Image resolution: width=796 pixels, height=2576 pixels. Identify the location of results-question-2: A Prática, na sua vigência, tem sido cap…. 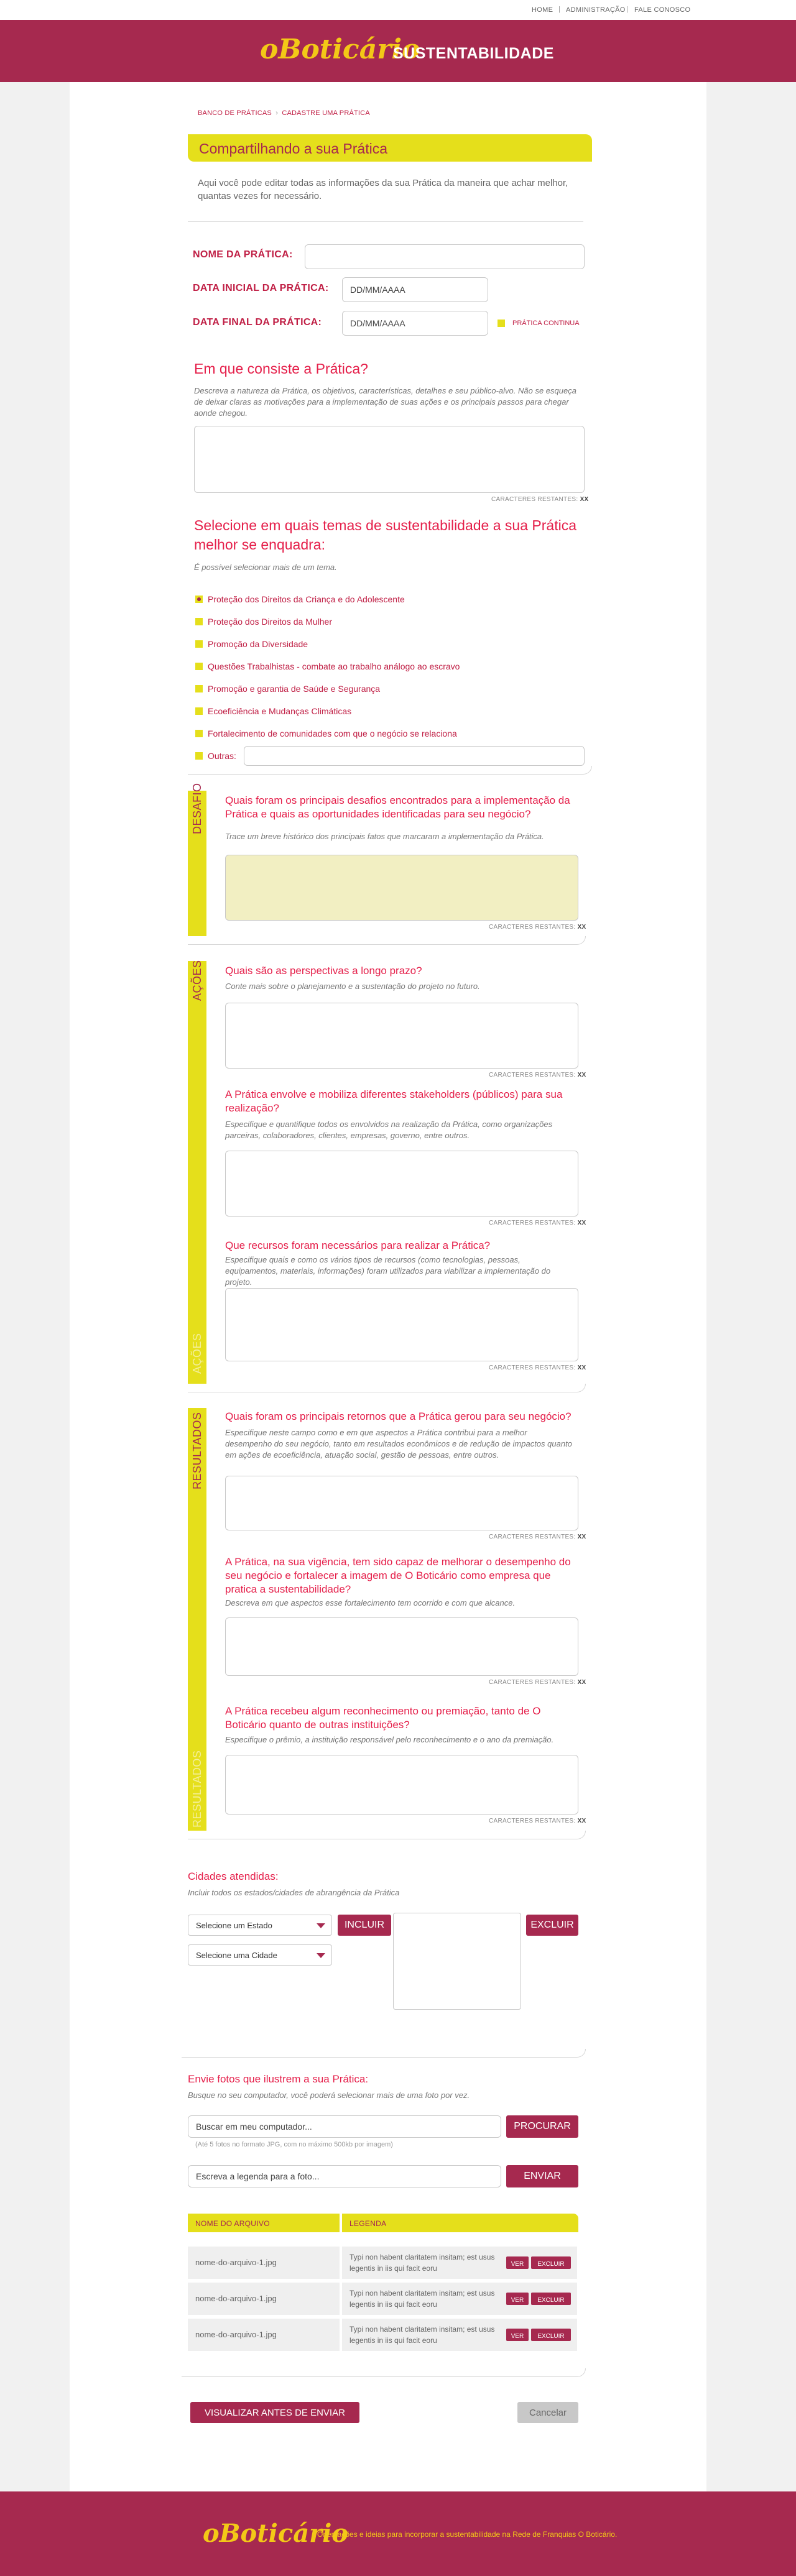
(398, 1575).